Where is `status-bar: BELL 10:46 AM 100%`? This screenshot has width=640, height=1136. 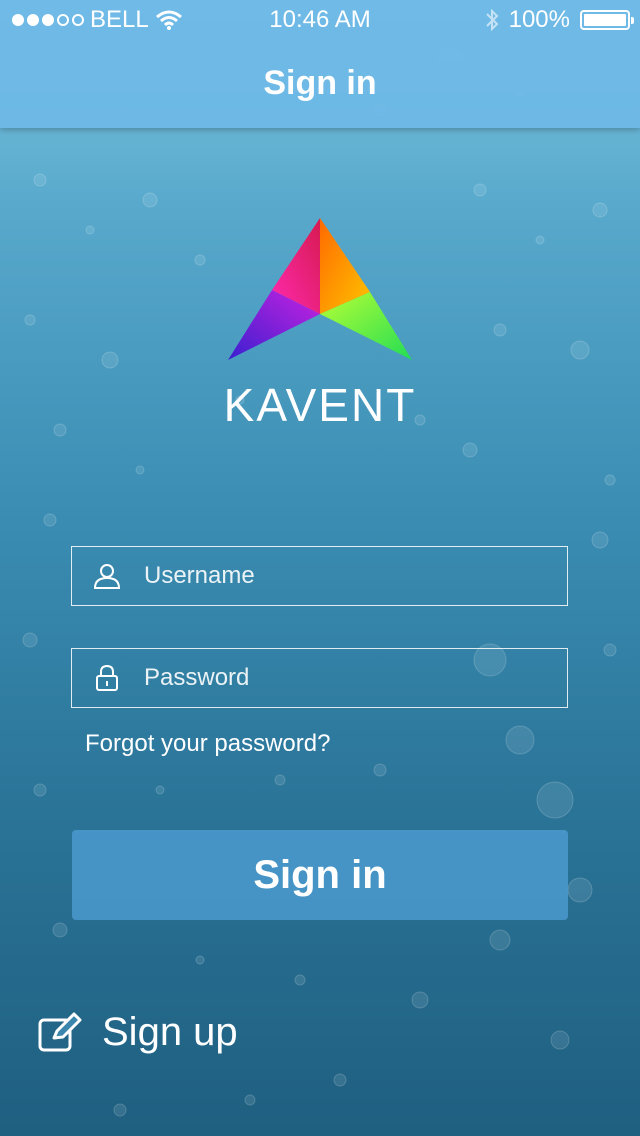
status-bar: BELL 10:46 AM 100% is located at coordinates (320, 20).